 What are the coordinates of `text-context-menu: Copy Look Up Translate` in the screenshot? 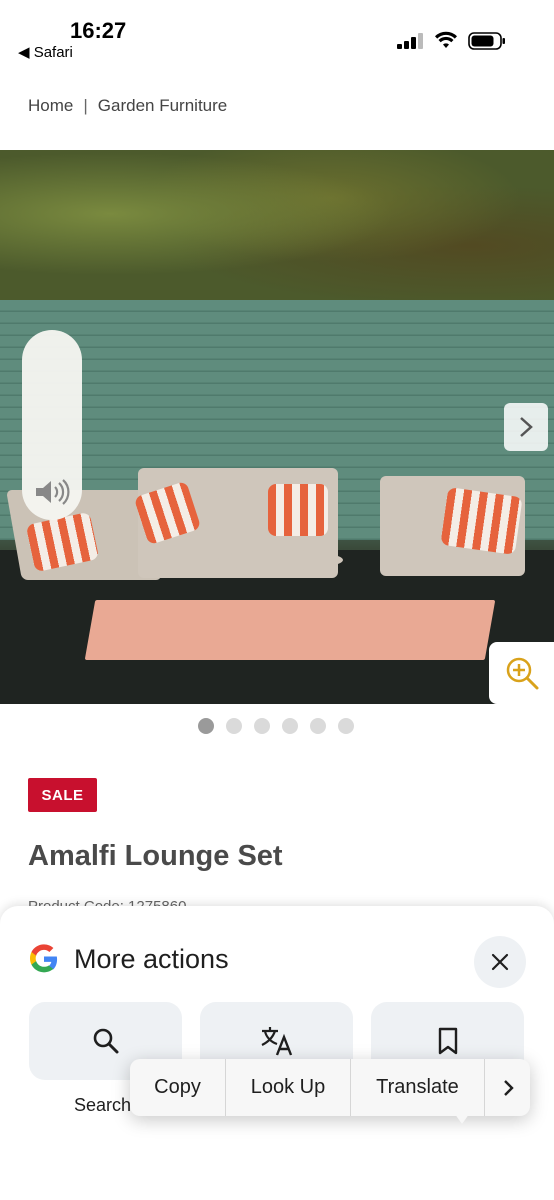 It's located at (330, 1087).